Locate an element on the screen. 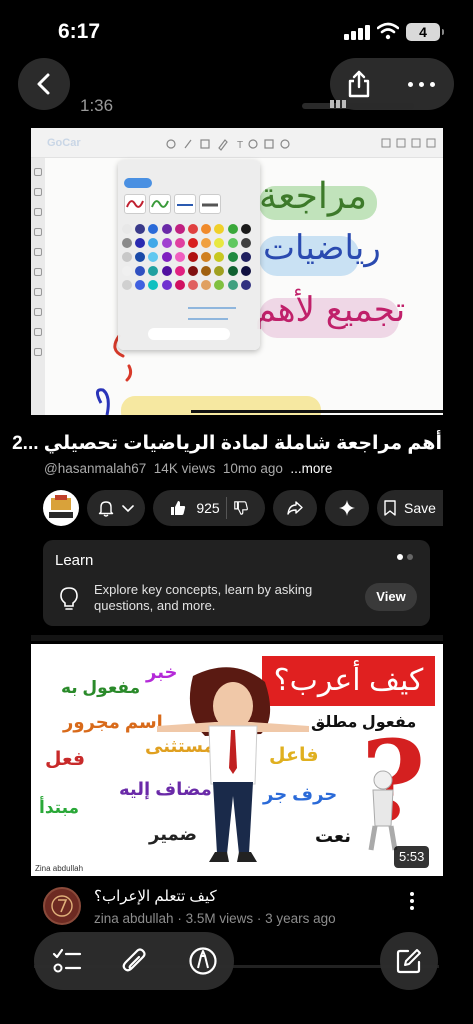 Image resolution: width=473 pixels, height=1024 pixels. share-video-button is located at coordinates (295, 508).